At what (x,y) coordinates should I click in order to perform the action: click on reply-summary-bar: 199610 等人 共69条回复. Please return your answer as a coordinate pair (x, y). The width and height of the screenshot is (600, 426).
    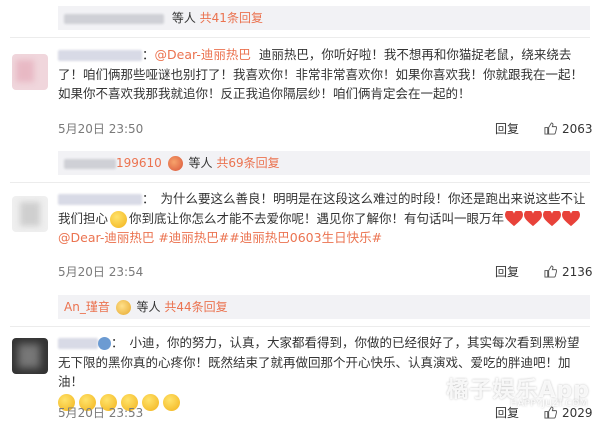
    Looking at the image, I should click on (324, 163).